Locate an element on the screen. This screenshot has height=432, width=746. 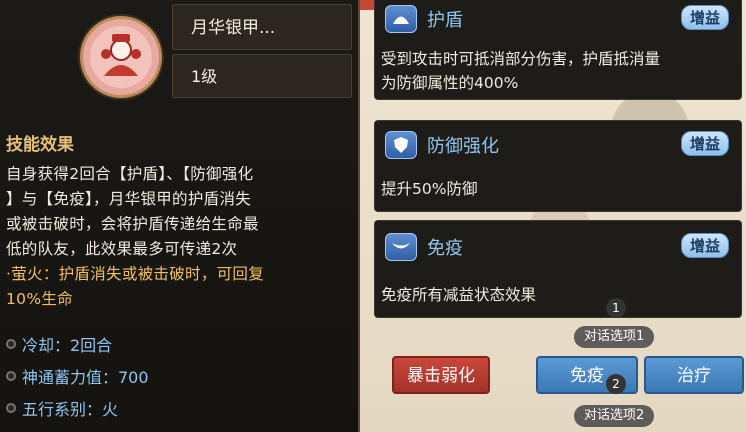
buff-card-defense-up: 防御强化 增益 提升50%防御 is located at coordinates (558, 166).